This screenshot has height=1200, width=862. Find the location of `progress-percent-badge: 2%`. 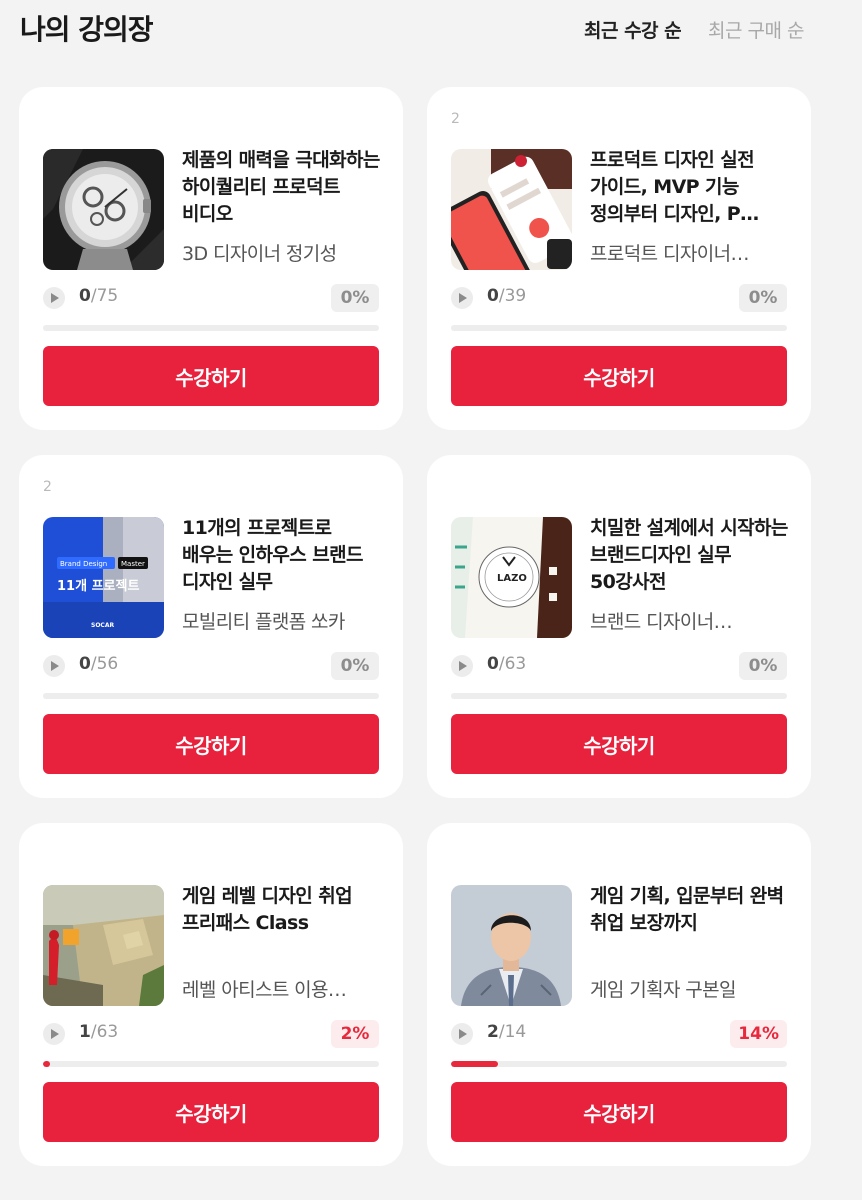

progress-percent-badge: 2% is located at coordinates (355, 1034).